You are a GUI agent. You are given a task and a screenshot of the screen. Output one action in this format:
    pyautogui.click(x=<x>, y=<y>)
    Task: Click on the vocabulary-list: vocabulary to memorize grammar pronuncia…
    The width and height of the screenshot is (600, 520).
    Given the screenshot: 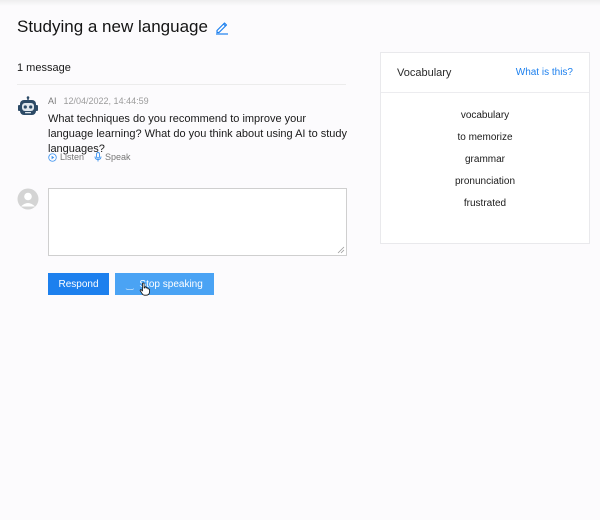 What is the action you would take?
    pyautogui.click(x=485, y=156)
    